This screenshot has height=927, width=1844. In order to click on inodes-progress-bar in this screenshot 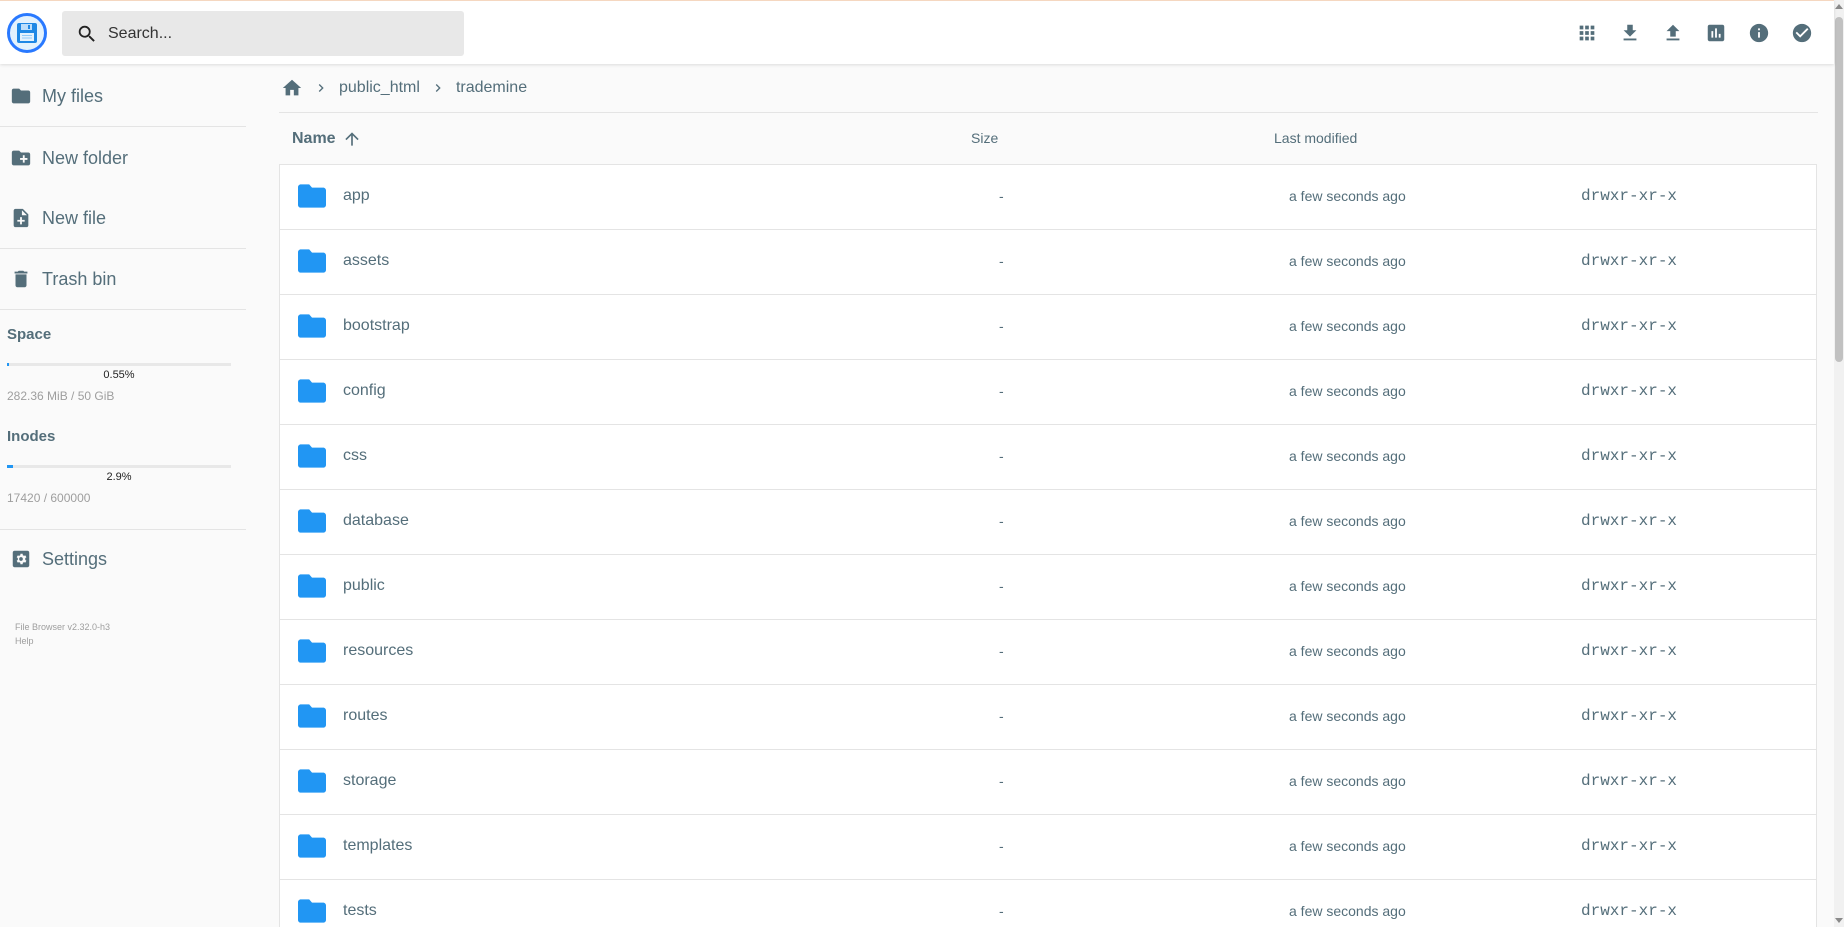, I will do `click(119, 466)`.